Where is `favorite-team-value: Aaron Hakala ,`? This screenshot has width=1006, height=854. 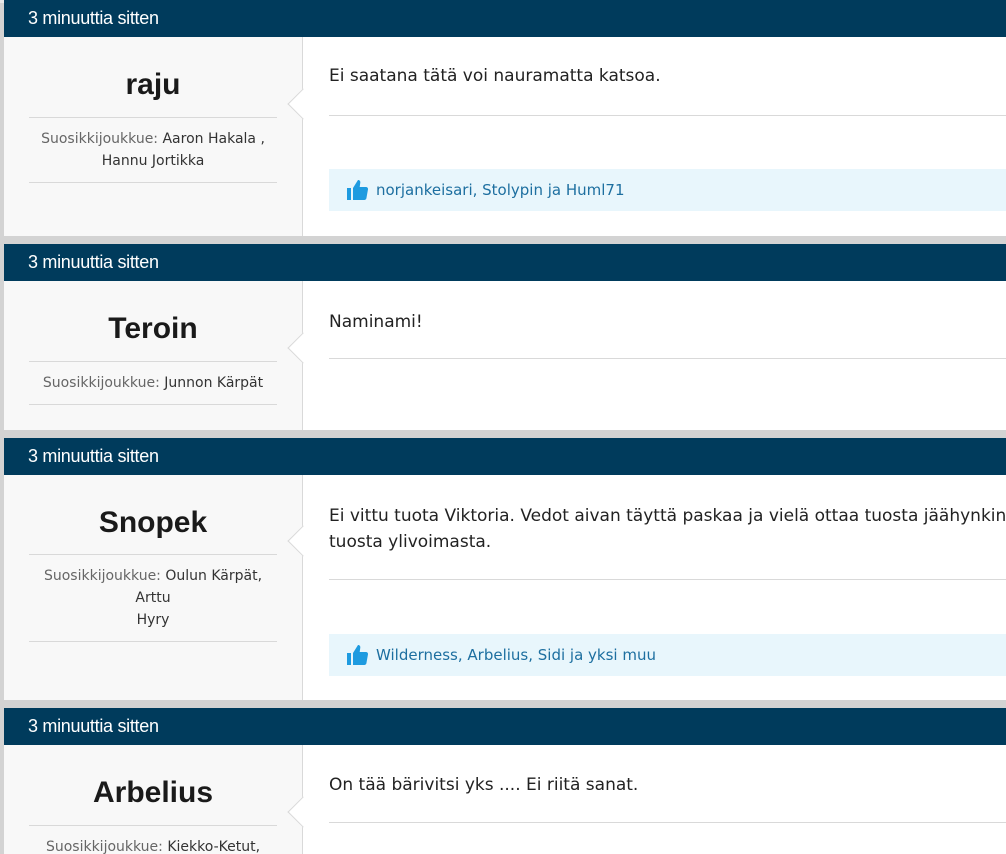
favorite-team-value: Aaron Hakala , is located at coordinates (213, 139).